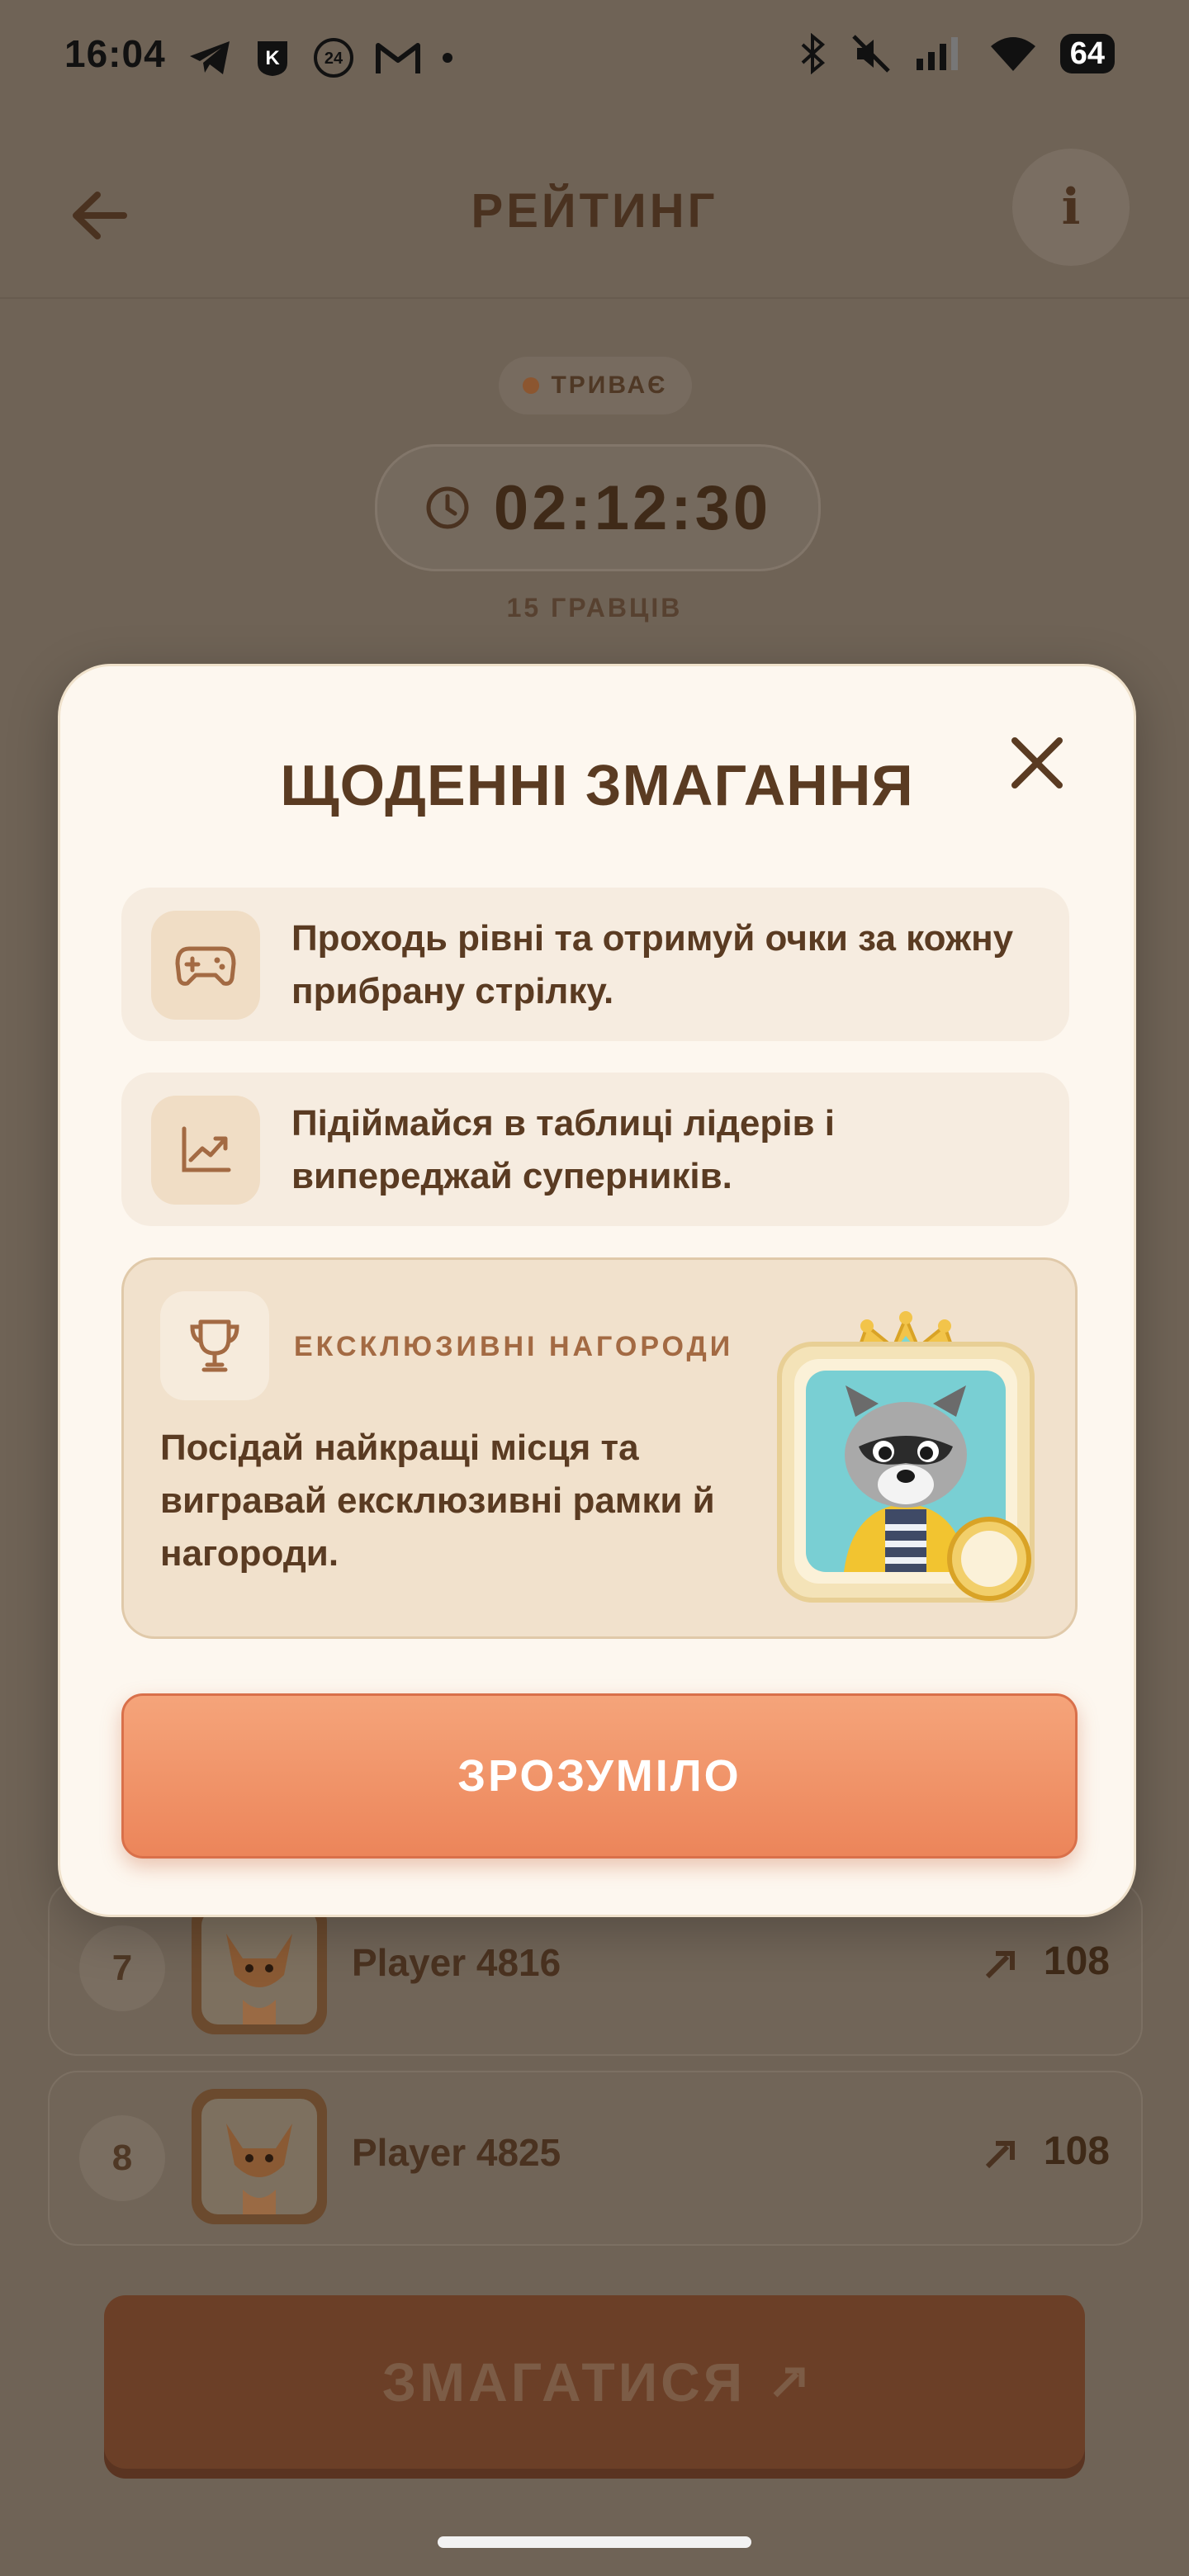  What do you see at coordinates (597, 785) in the screenshot?
I see `dialog-title: ЩОДЕННІ ЗМАГАННЯ` at bounding box center [597, 785].